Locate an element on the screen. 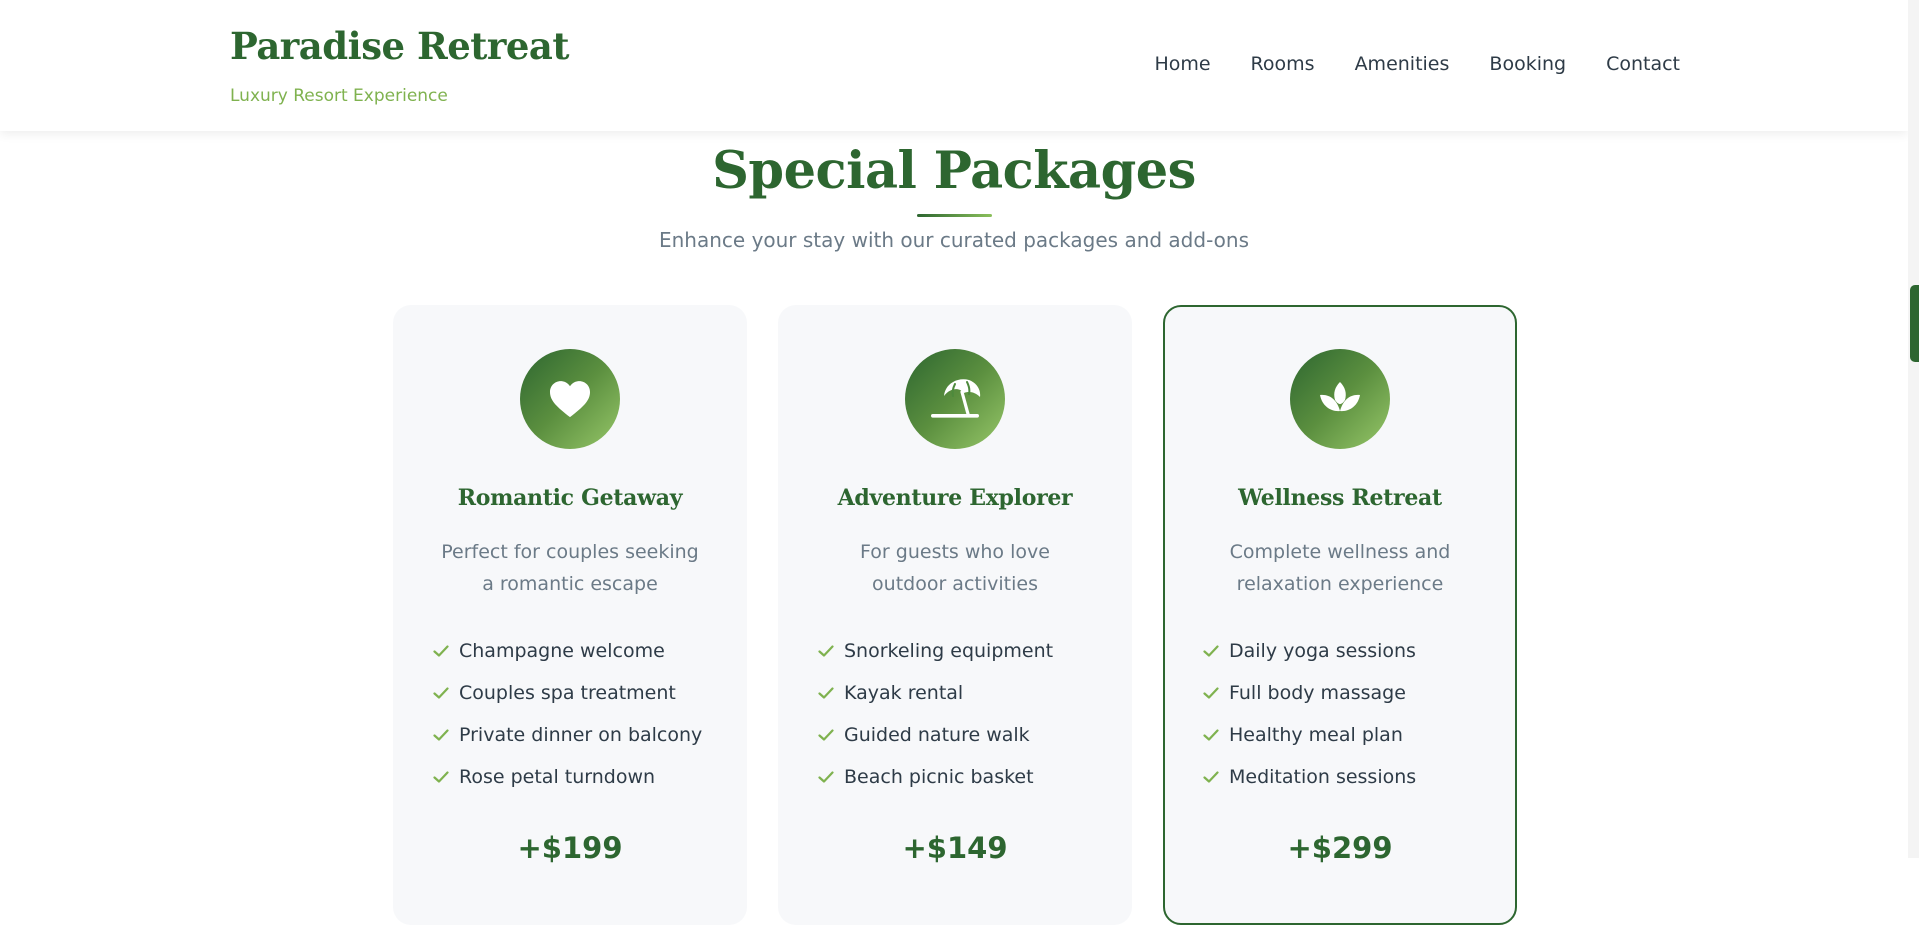 The image size is (1919, 925). package-feature-label: Healthy meal plan is located at coordinates (1316, 735).